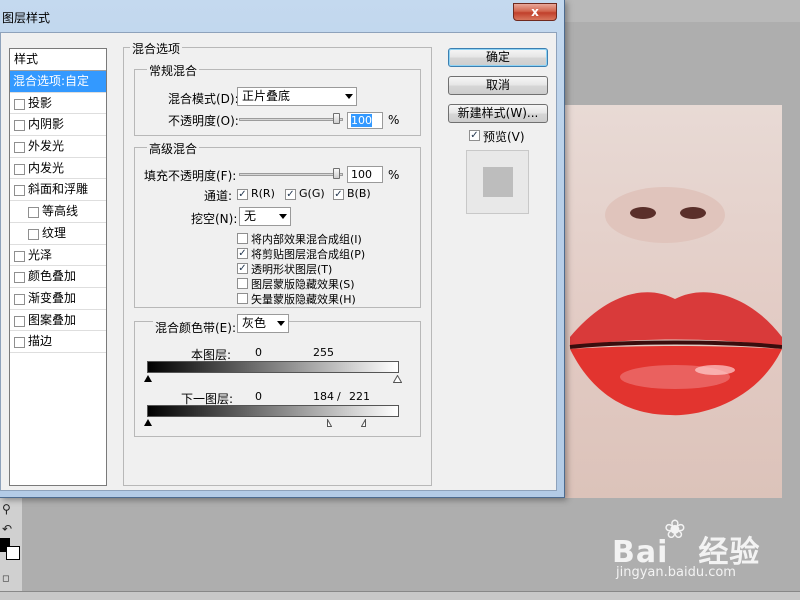  I want to click on blend-mode-label: 混合模式(D):, so click(203, 99).